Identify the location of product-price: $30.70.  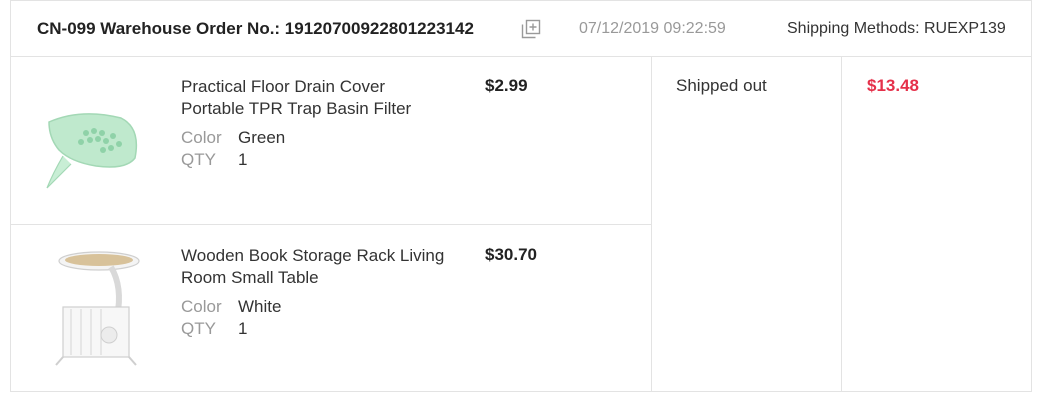
(511, 254).